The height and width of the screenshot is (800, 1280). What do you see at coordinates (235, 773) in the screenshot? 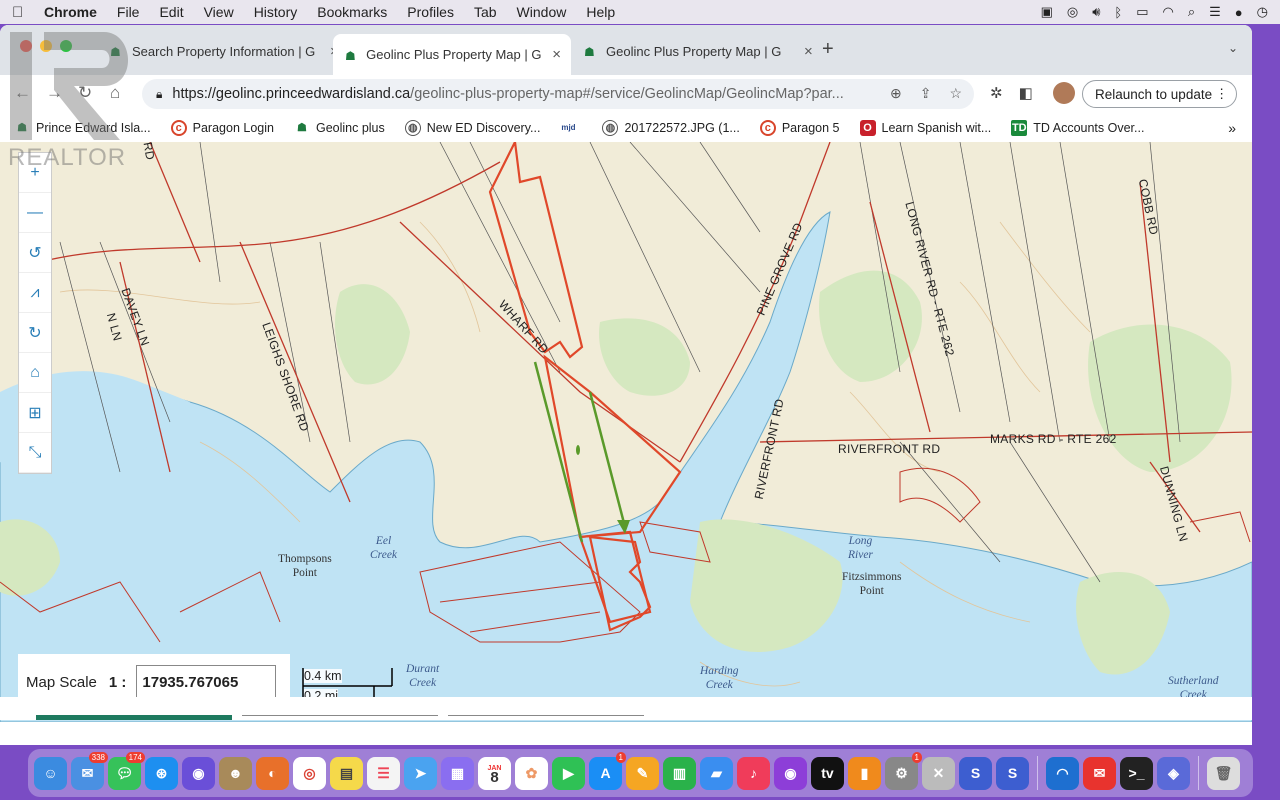
I see `contacts-icon: ☻` at bounding box center [235, 773].